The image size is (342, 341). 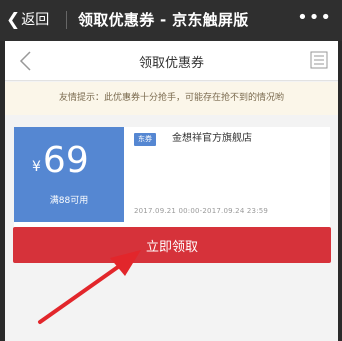 I want to click on chevron-left-icon: ❮, so click(x=13, y=20).